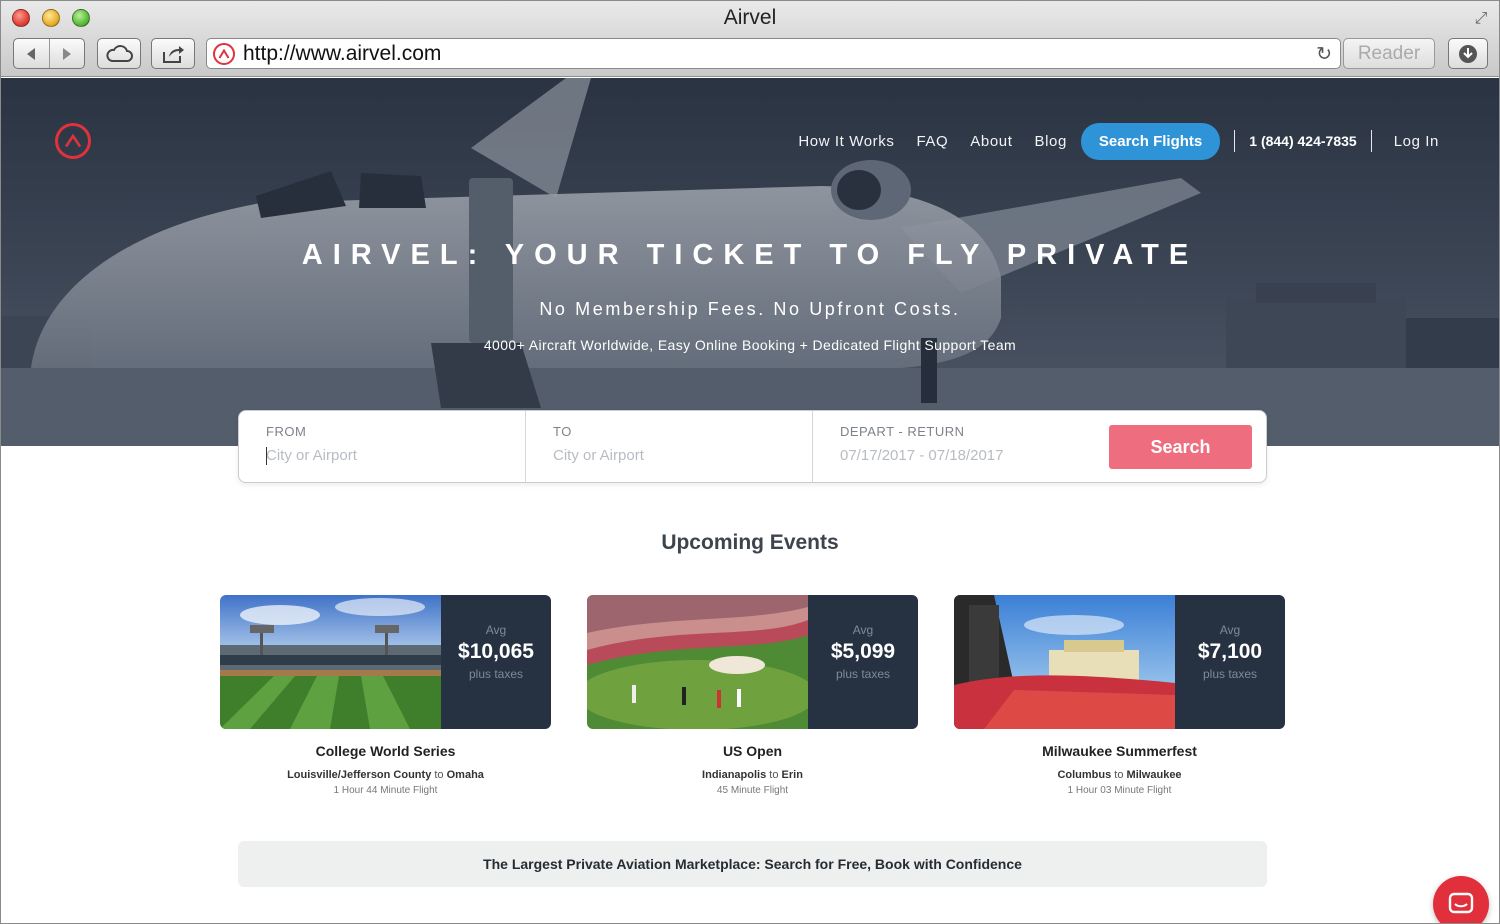 This screenshot has height=924, width=1500. I want to click on event-flight-duration: 45 Minute Flight, so click(752, 790).